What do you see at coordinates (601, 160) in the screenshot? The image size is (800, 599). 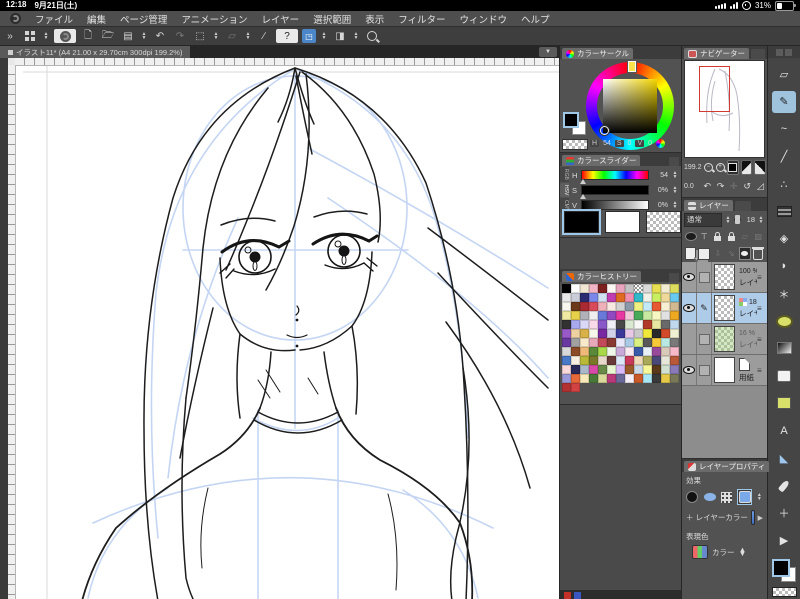 I see `color-slider-tab: カラースライダー` at bounding box center [601, 160].